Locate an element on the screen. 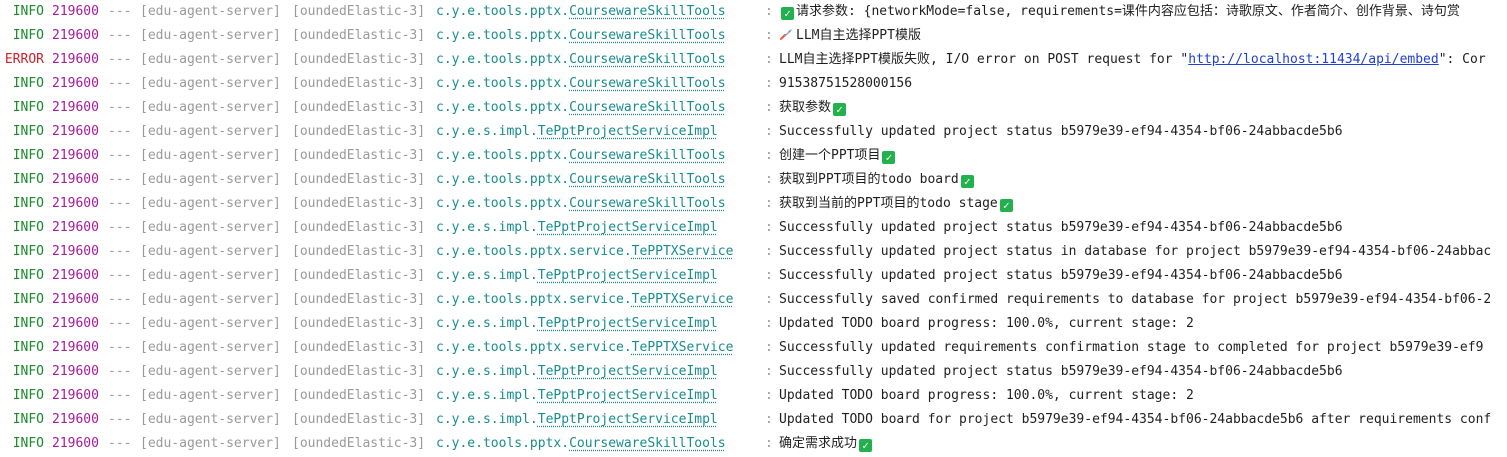  logger-package: c.y.e.tools.pptx. is located at coordinates (503, 83).